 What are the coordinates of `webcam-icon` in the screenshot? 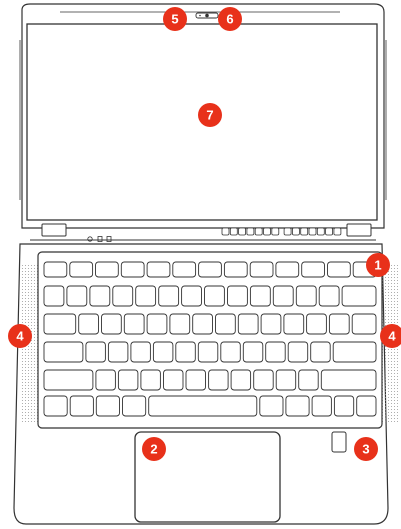 It's located at (207, 15).